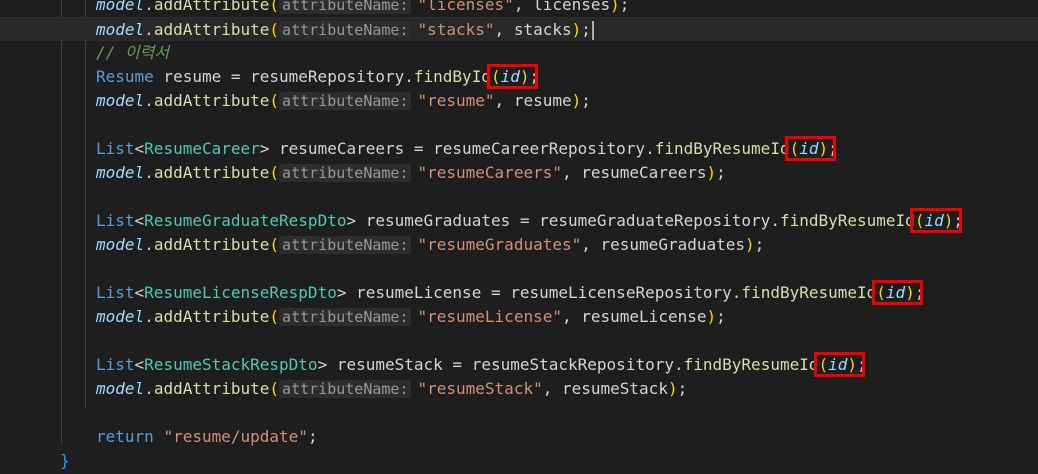 This screenshot has height=474, width=1038. I want to click on code-token: resumeRepository, so click(327, 76).